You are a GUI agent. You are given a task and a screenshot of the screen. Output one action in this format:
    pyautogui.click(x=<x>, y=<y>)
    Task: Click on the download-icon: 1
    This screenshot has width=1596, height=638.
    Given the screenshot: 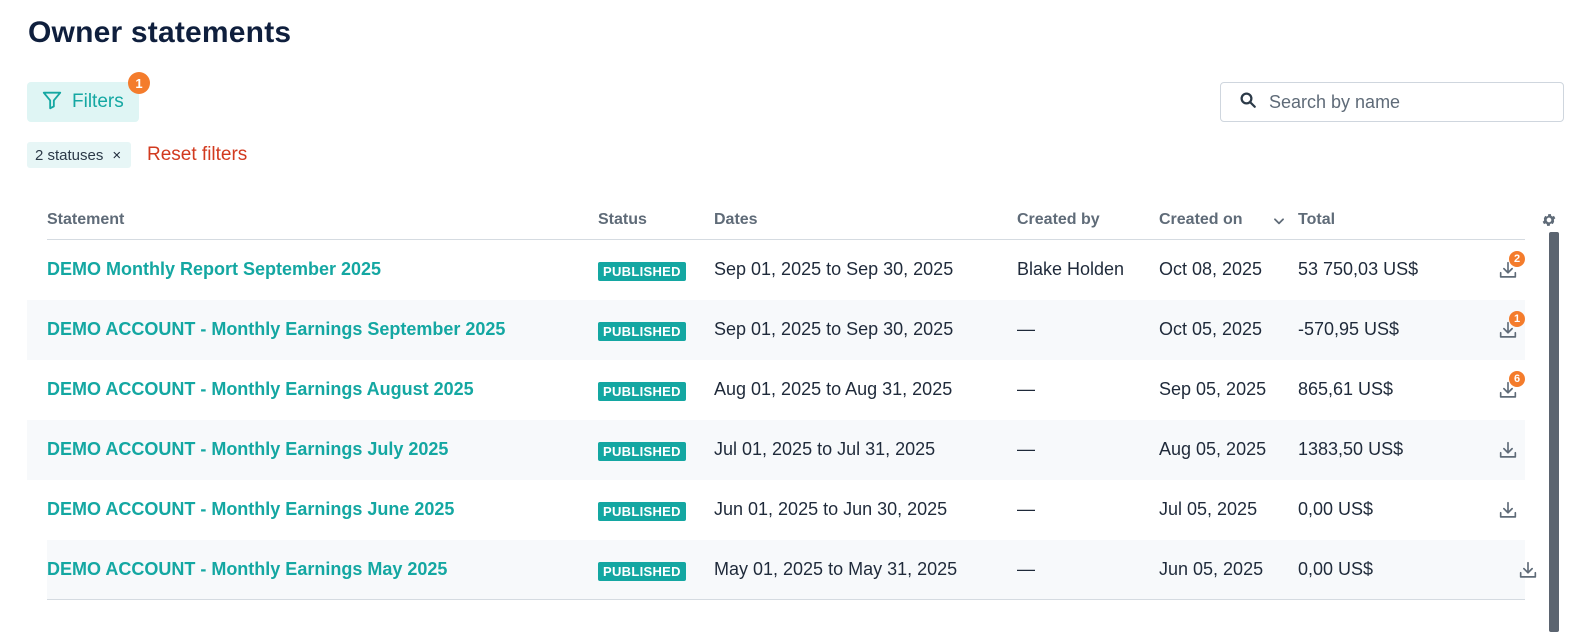 What is the action you would take?
    pyautogui.click(x=1511, y=326)
    